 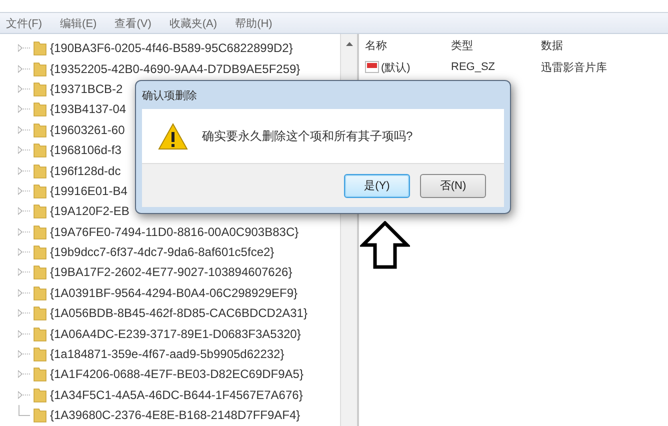 I want to click on registry-key: {19352205-42B0-4690-9AA4-D7DB9AE5F259}, so click(x=175, y=69).